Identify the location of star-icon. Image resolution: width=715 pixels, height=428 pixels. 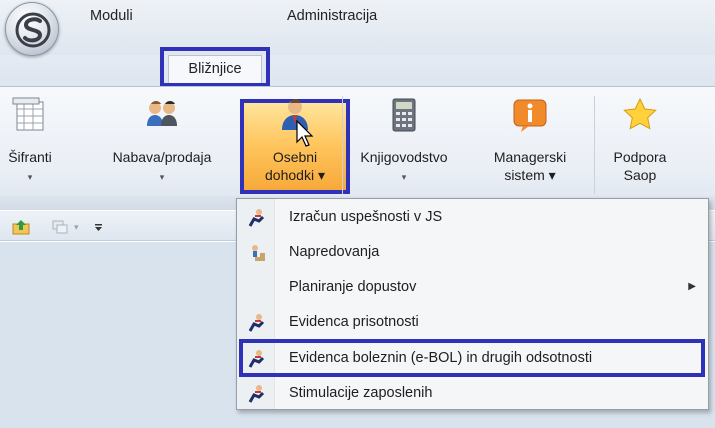
(640, 113).